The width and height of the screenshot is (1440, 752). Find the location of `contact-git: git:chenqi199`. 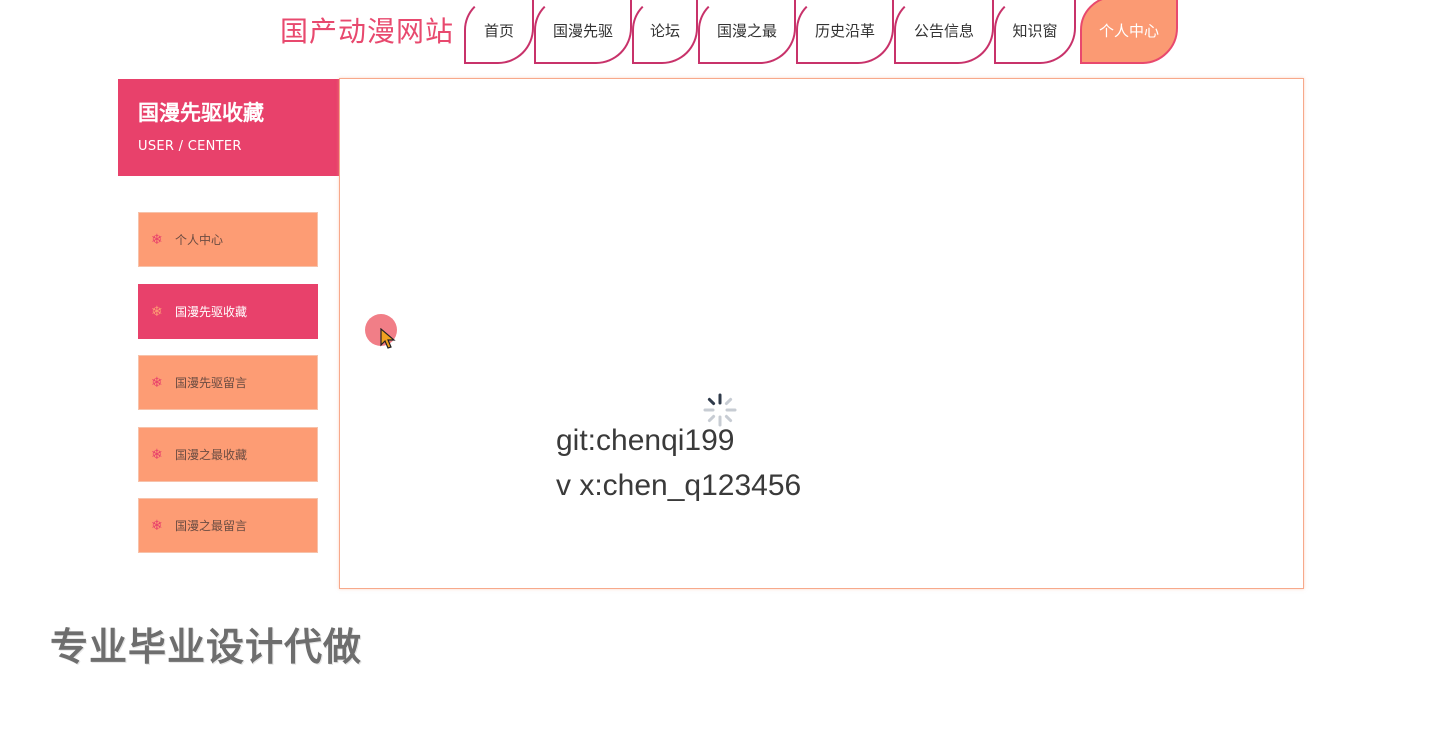

contact-git: git:chenqi199 is located at coordinates (645, 440).